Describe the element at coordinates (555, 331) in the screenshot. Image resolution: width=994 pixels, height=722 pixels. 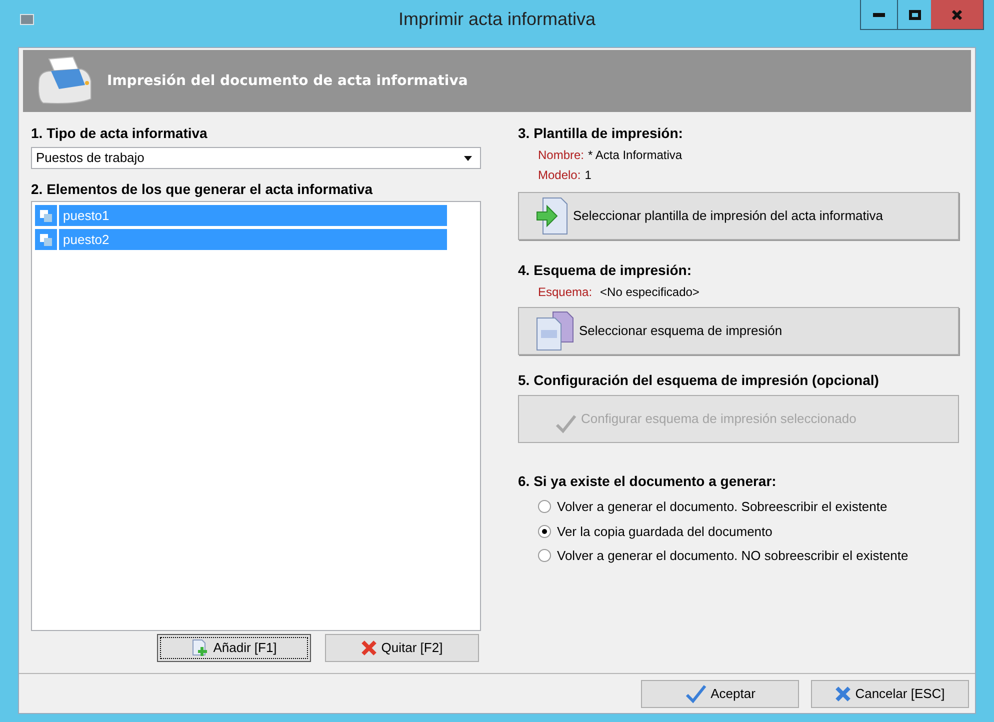
I see `documents-icon` at that location.